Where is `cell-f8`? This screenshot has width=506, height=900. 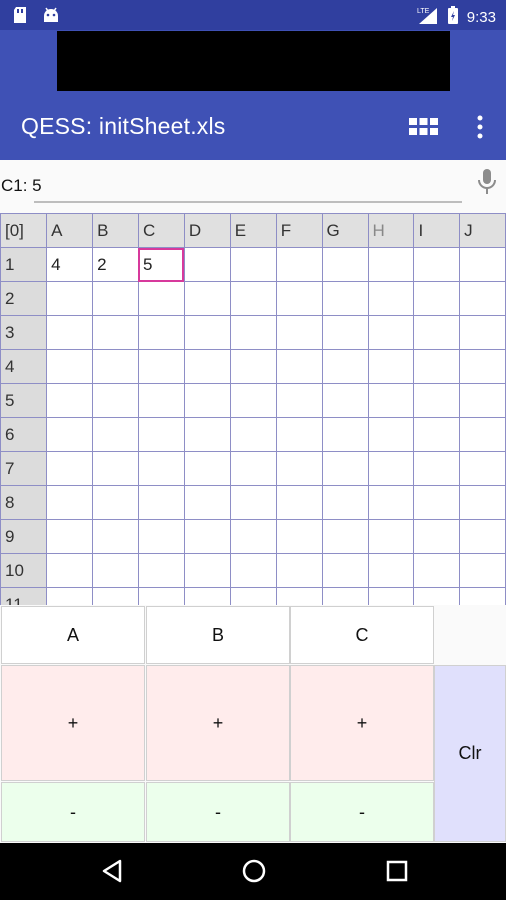 cell-f8 is located at coordinates (299, 502).